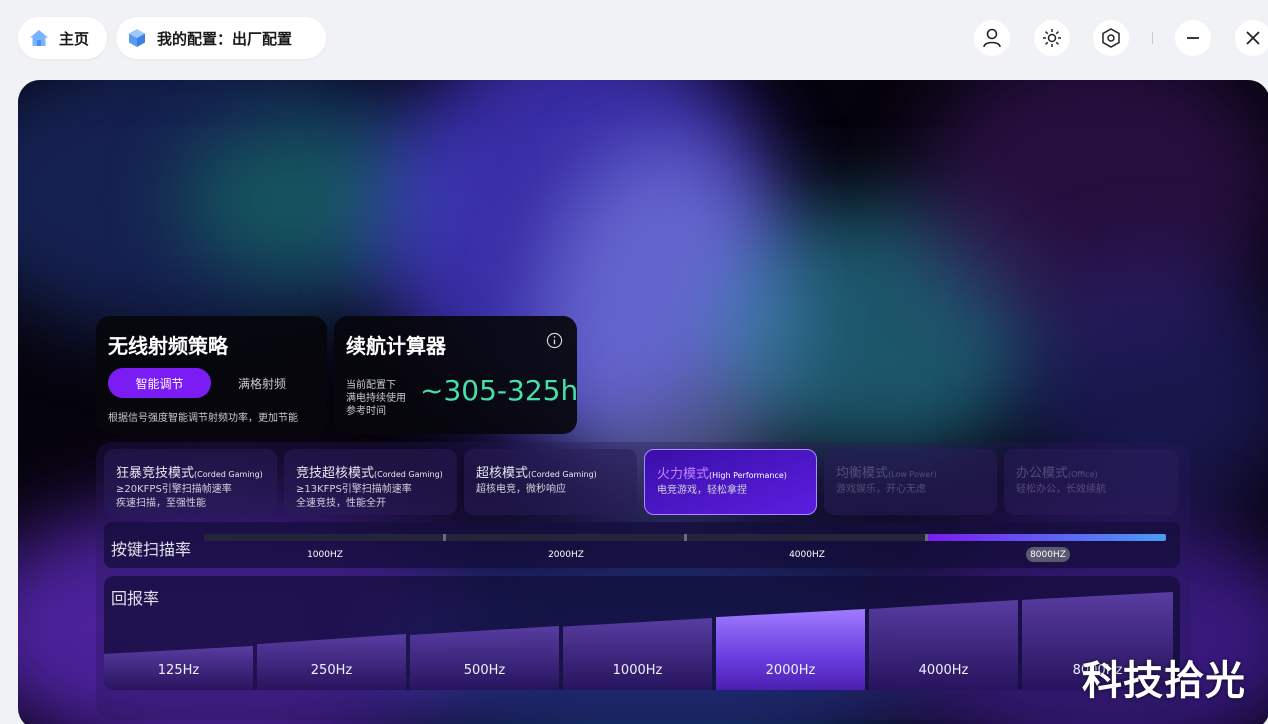 The width and height of the screenshot is (1268, 724). I want to click on mode-card-ultra: 超核模式(Corded Gaming) 超核电竞，微秒响应, so click(550, 482).